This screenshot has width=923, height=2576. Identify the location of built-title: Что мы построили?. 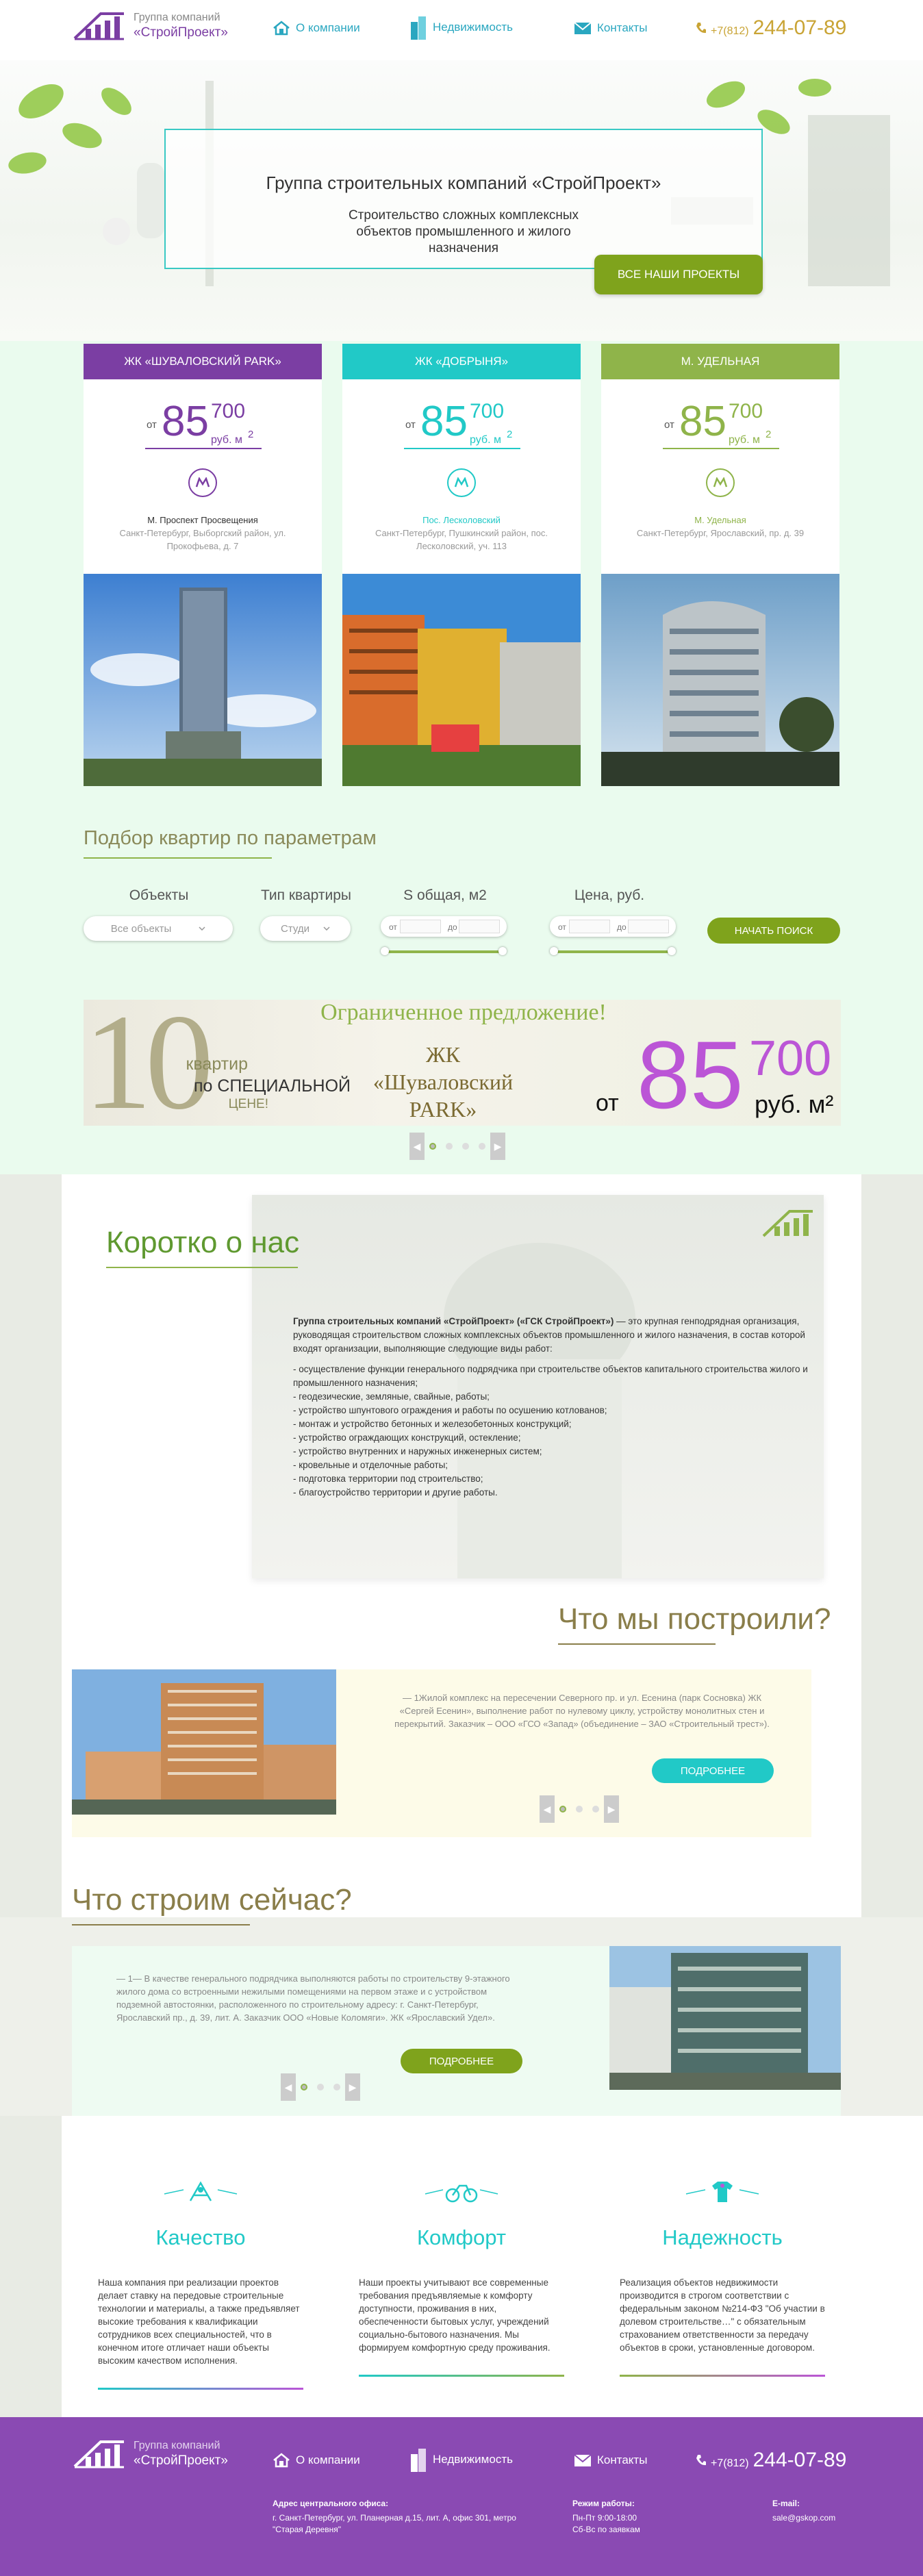
(694, 1619).